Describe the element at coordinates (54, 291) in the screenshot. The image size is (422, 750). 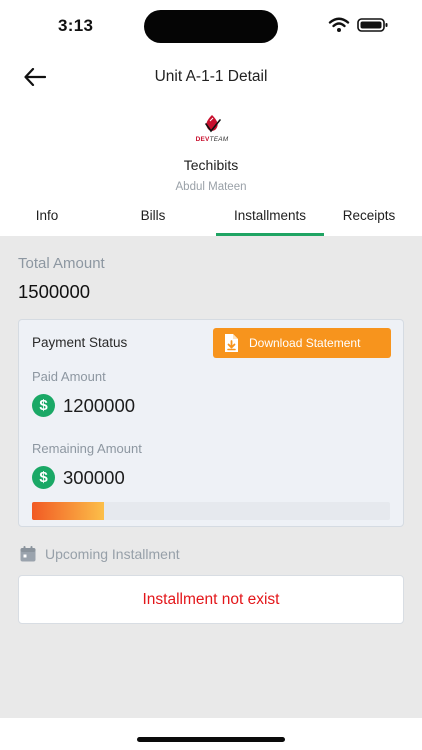
I see `total-amount-value: 1500000` at that location.